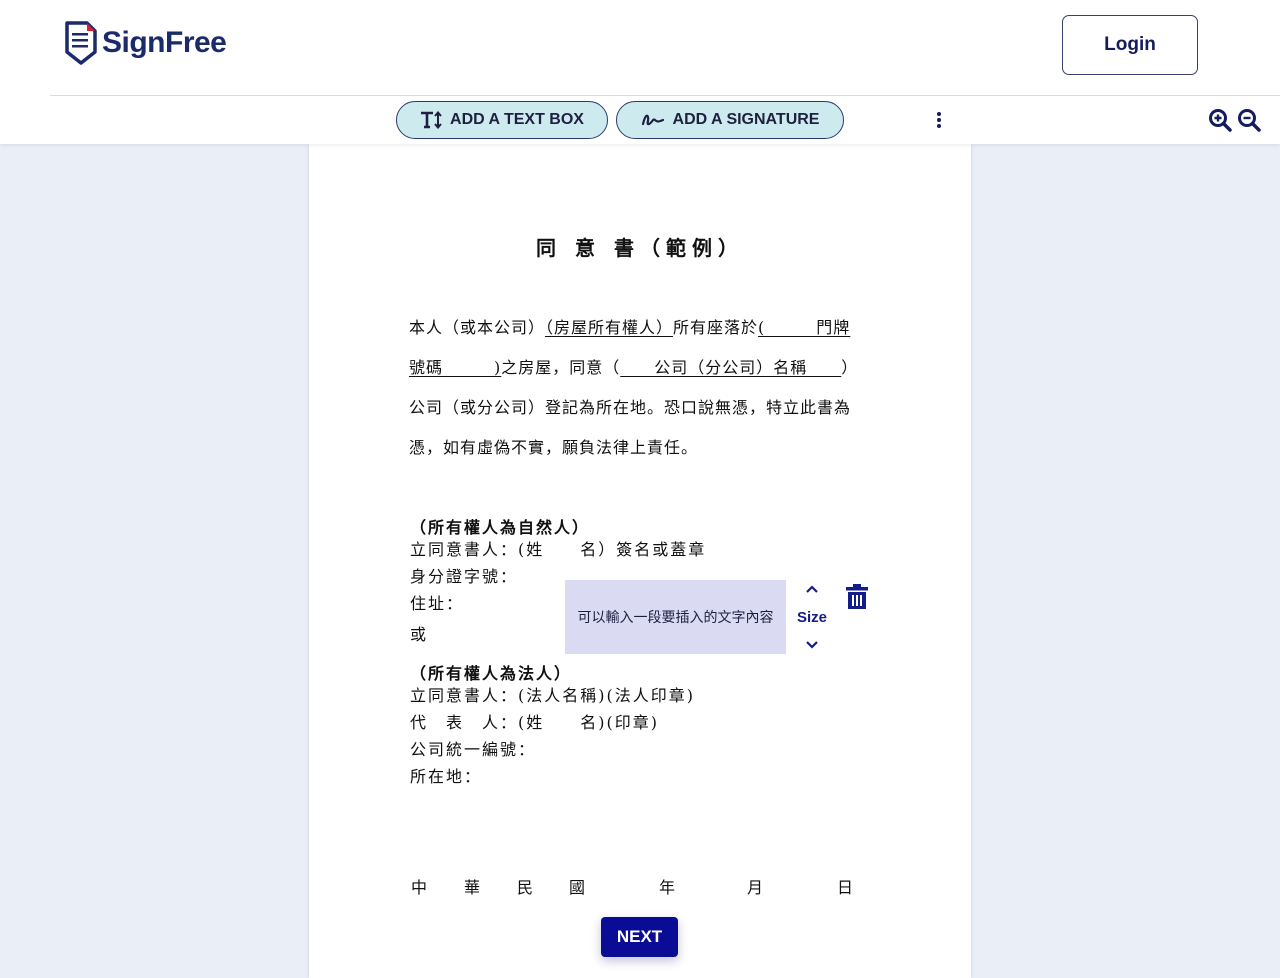 The image size is (1280, 978). What do you see at coordinates (1249, 120) in the screenshot?
I see `zoom-out-icon` at bounding box center [1249, 120].